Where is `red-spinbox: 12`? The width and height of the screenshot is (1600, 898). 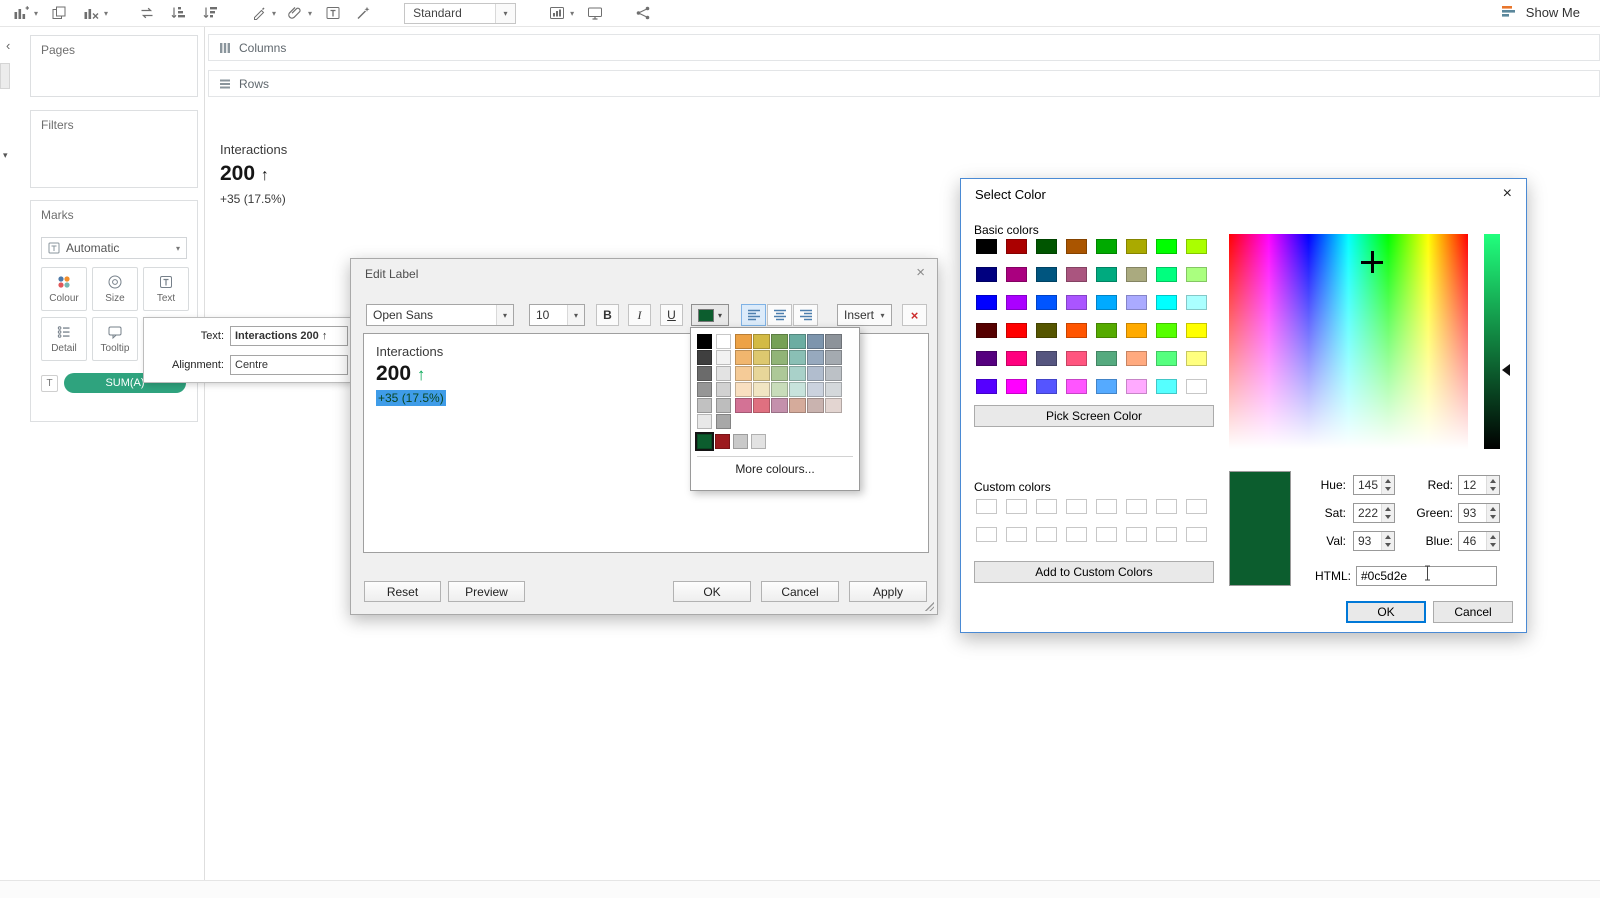 red-spinbox: 12 is located at coordinates (1479, 485).